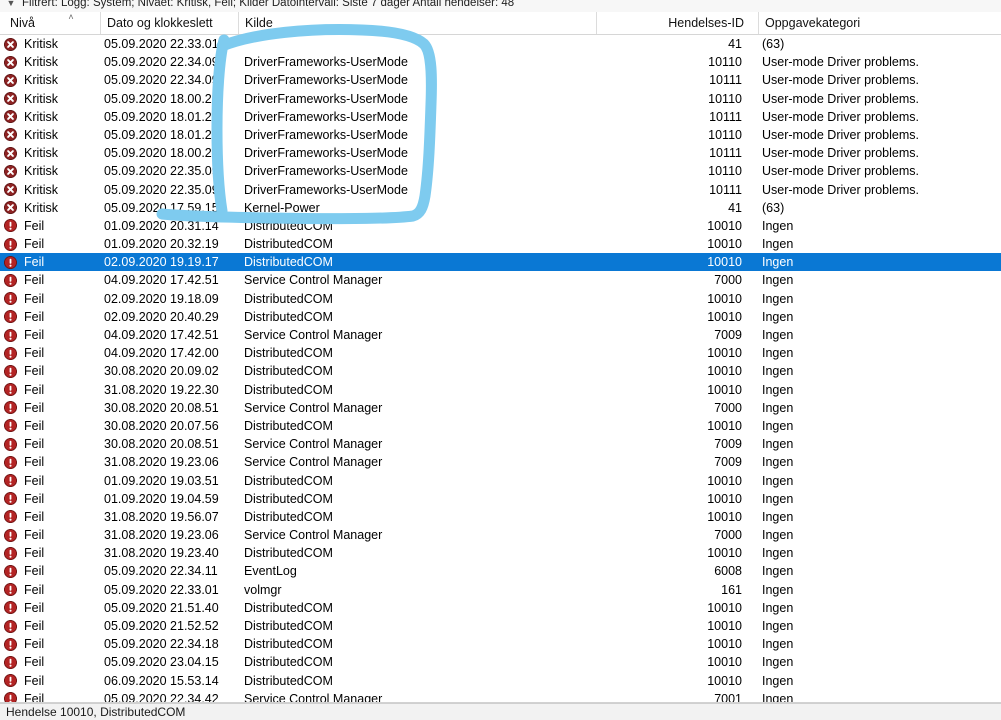 This screenshot has height=720, width=1001. Describe the element at coordinates (11, 6) in the screenshot. I see `chevron-down-icon: ▼` at that location.